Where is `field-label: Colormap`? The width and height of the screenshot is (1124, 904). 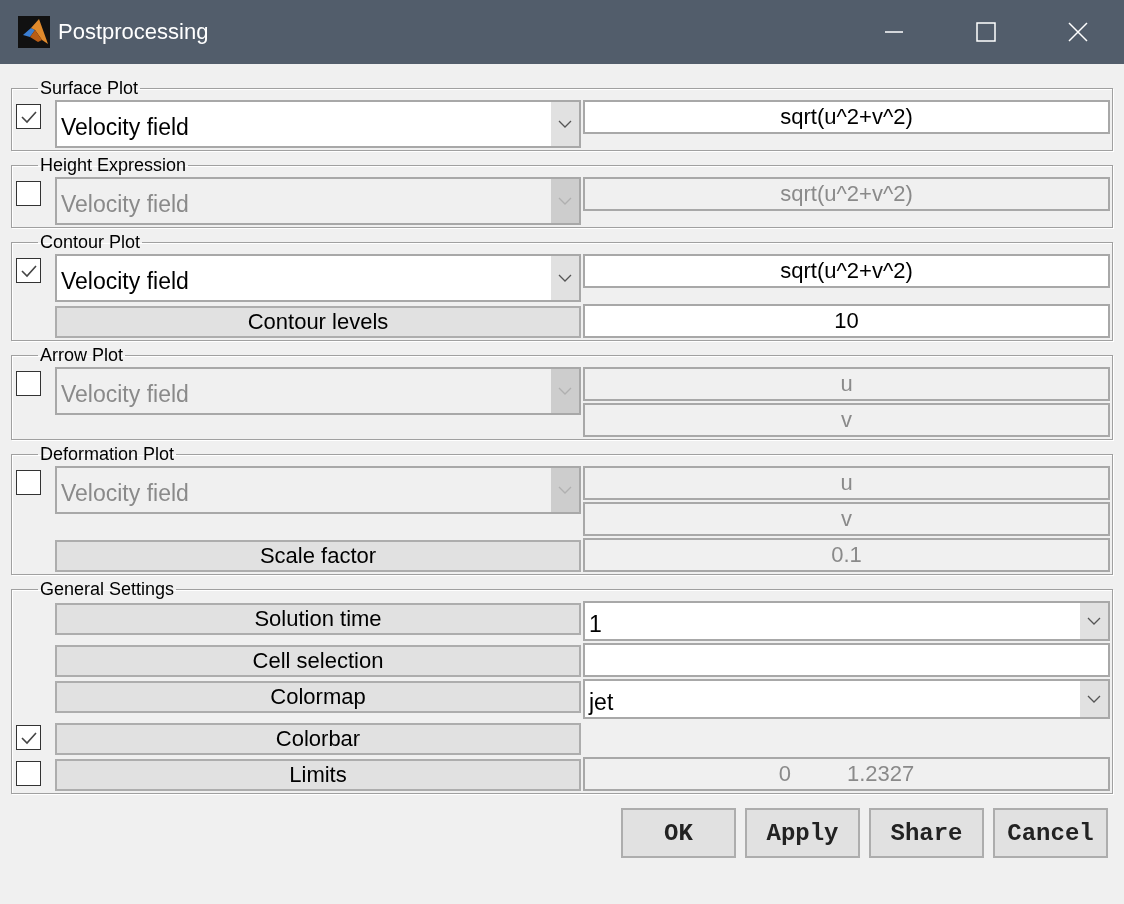 field-label: Colormap is located at coordinates (318, 697).